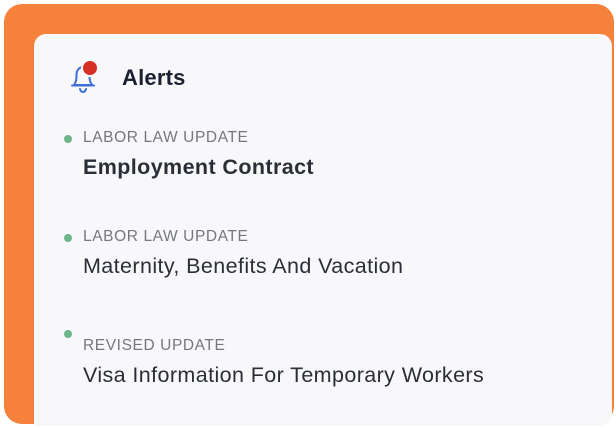  I want to click on alert-title: Maternity, Benefits And Vacation, so click(243, 266).